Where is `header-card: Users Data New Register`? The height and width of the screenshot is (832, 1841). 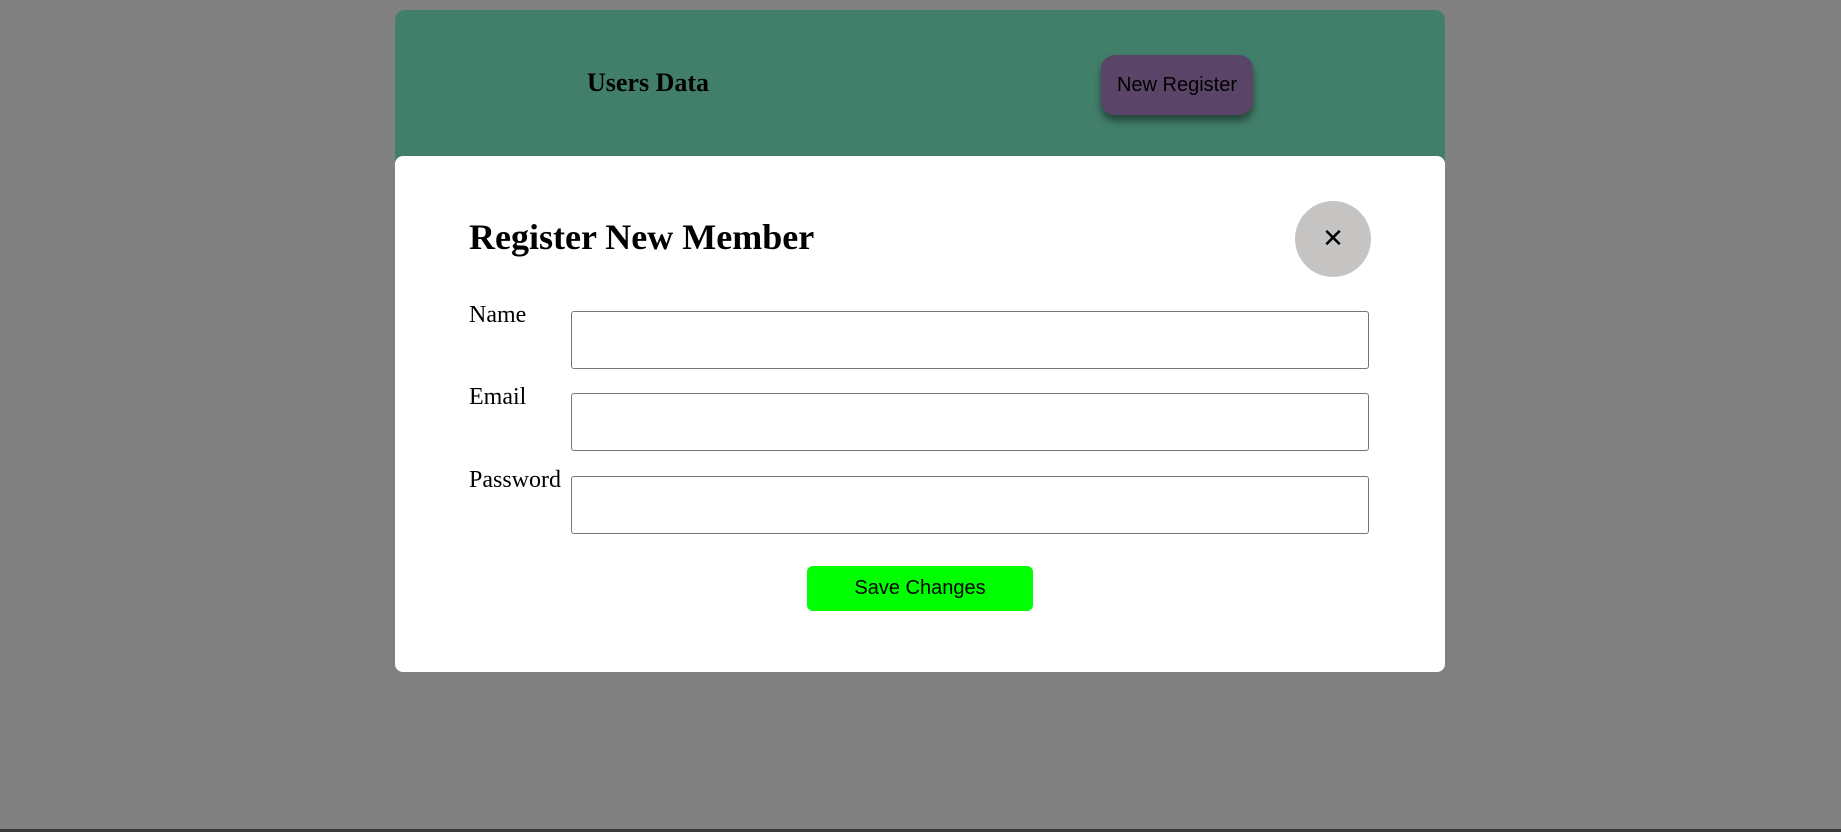 header-card: Users Data New Register is located at coordinates (920, 90).